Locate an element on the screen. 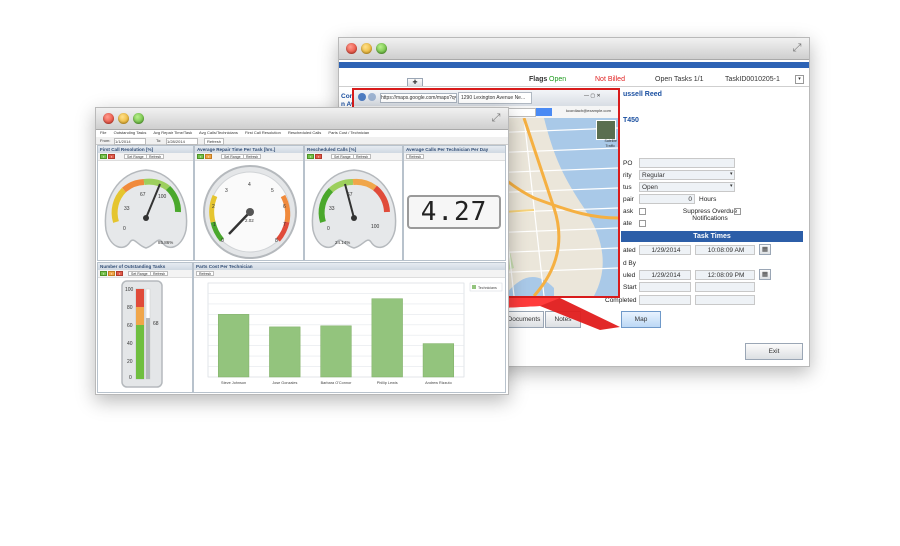 The width and height of the screenshot is (900, 546). account-email: kcordiach@example.com is located at coordinates (588, 110).